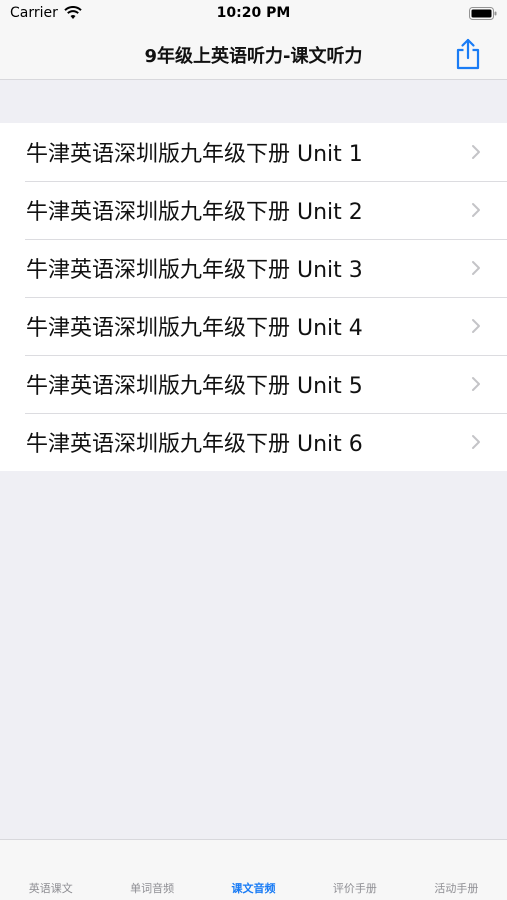  What do you see at coordinates (456, 870) in the screenshot?
I see `tab-activity-handbook: 活动手册` at bounding box center [456, 870].